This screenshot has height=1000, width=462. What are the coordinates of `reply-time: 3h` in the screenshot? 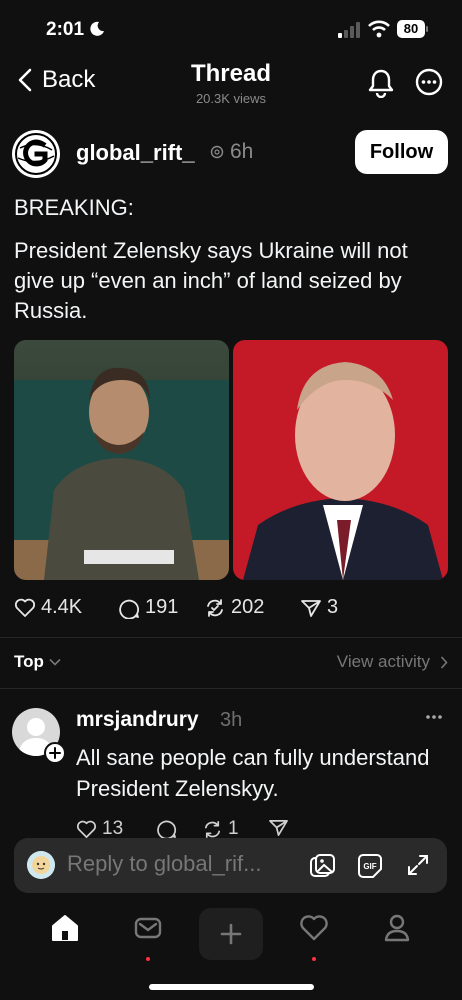 It's located at (231, 720).